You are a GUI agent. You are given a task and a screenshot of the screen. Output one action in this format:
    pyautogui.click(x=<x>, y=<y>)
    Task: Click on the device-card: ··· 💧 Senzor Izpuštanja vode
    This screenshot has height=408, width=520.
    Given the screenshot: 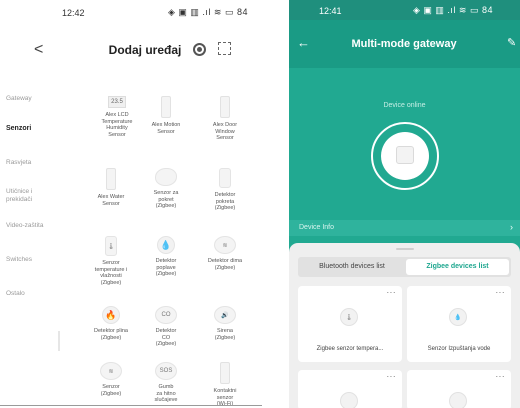 What is the action you would take?
    pyautogui.click(x=459, y=324)
    